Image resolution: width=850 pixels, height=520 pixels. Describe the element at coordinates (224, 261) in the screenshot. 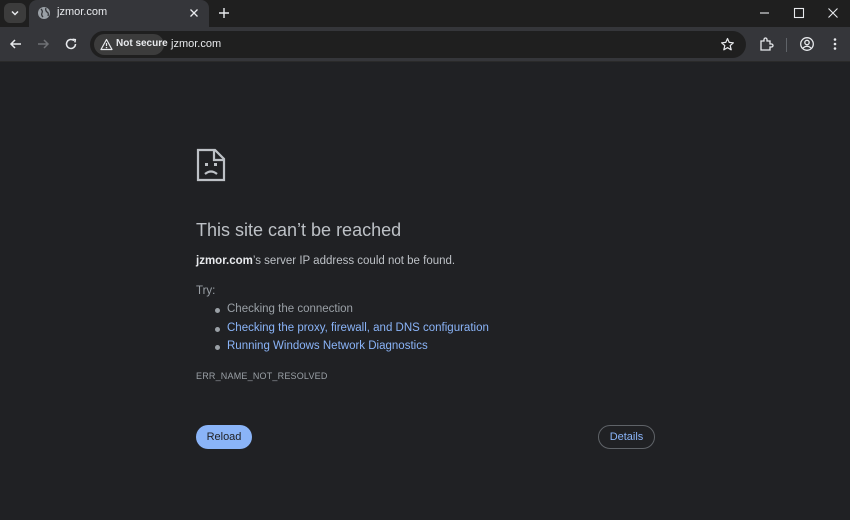

I see `error-host: jzmor.com` at that location.